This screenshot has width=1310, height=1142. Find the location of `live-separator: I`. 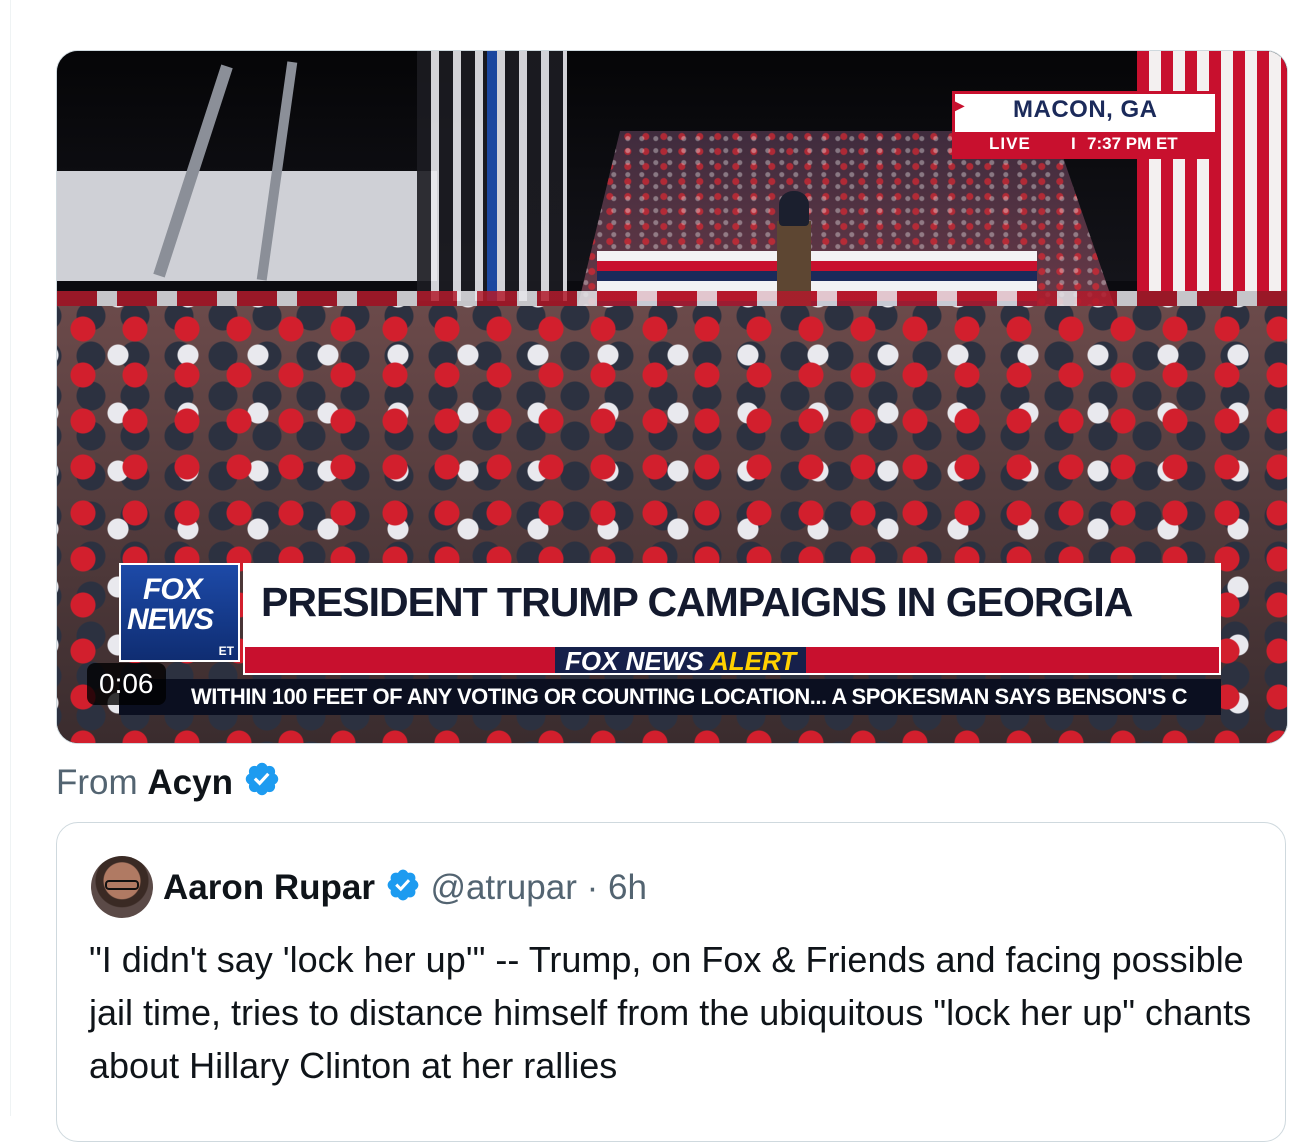

live-separator: I is located at coordinates (1073, 143).